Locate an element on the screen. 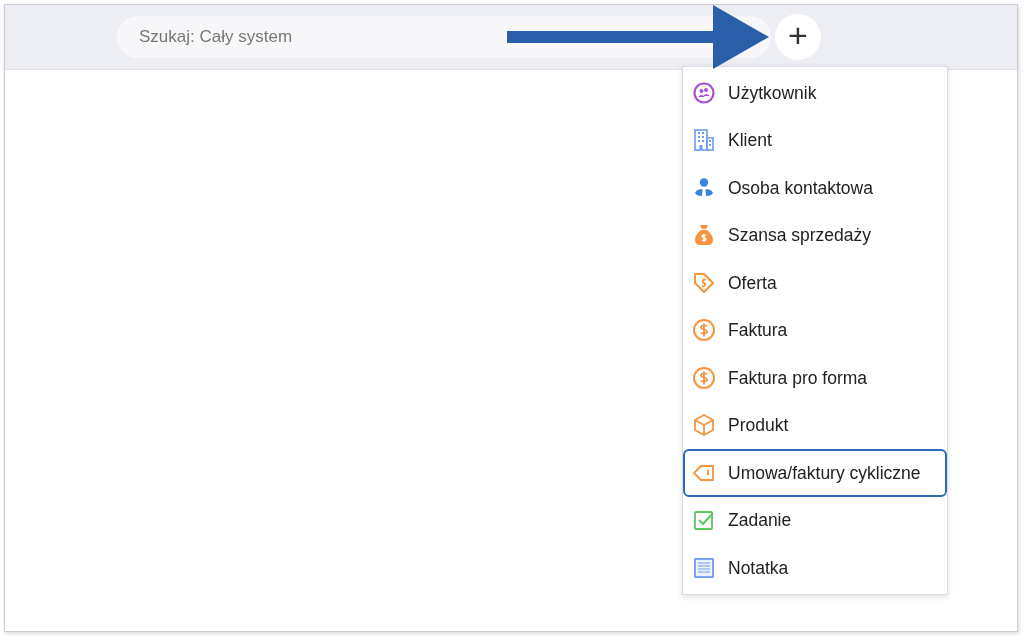 This screenshot has width=1024, height=642. building-icon is located at coordinates (704, 140).